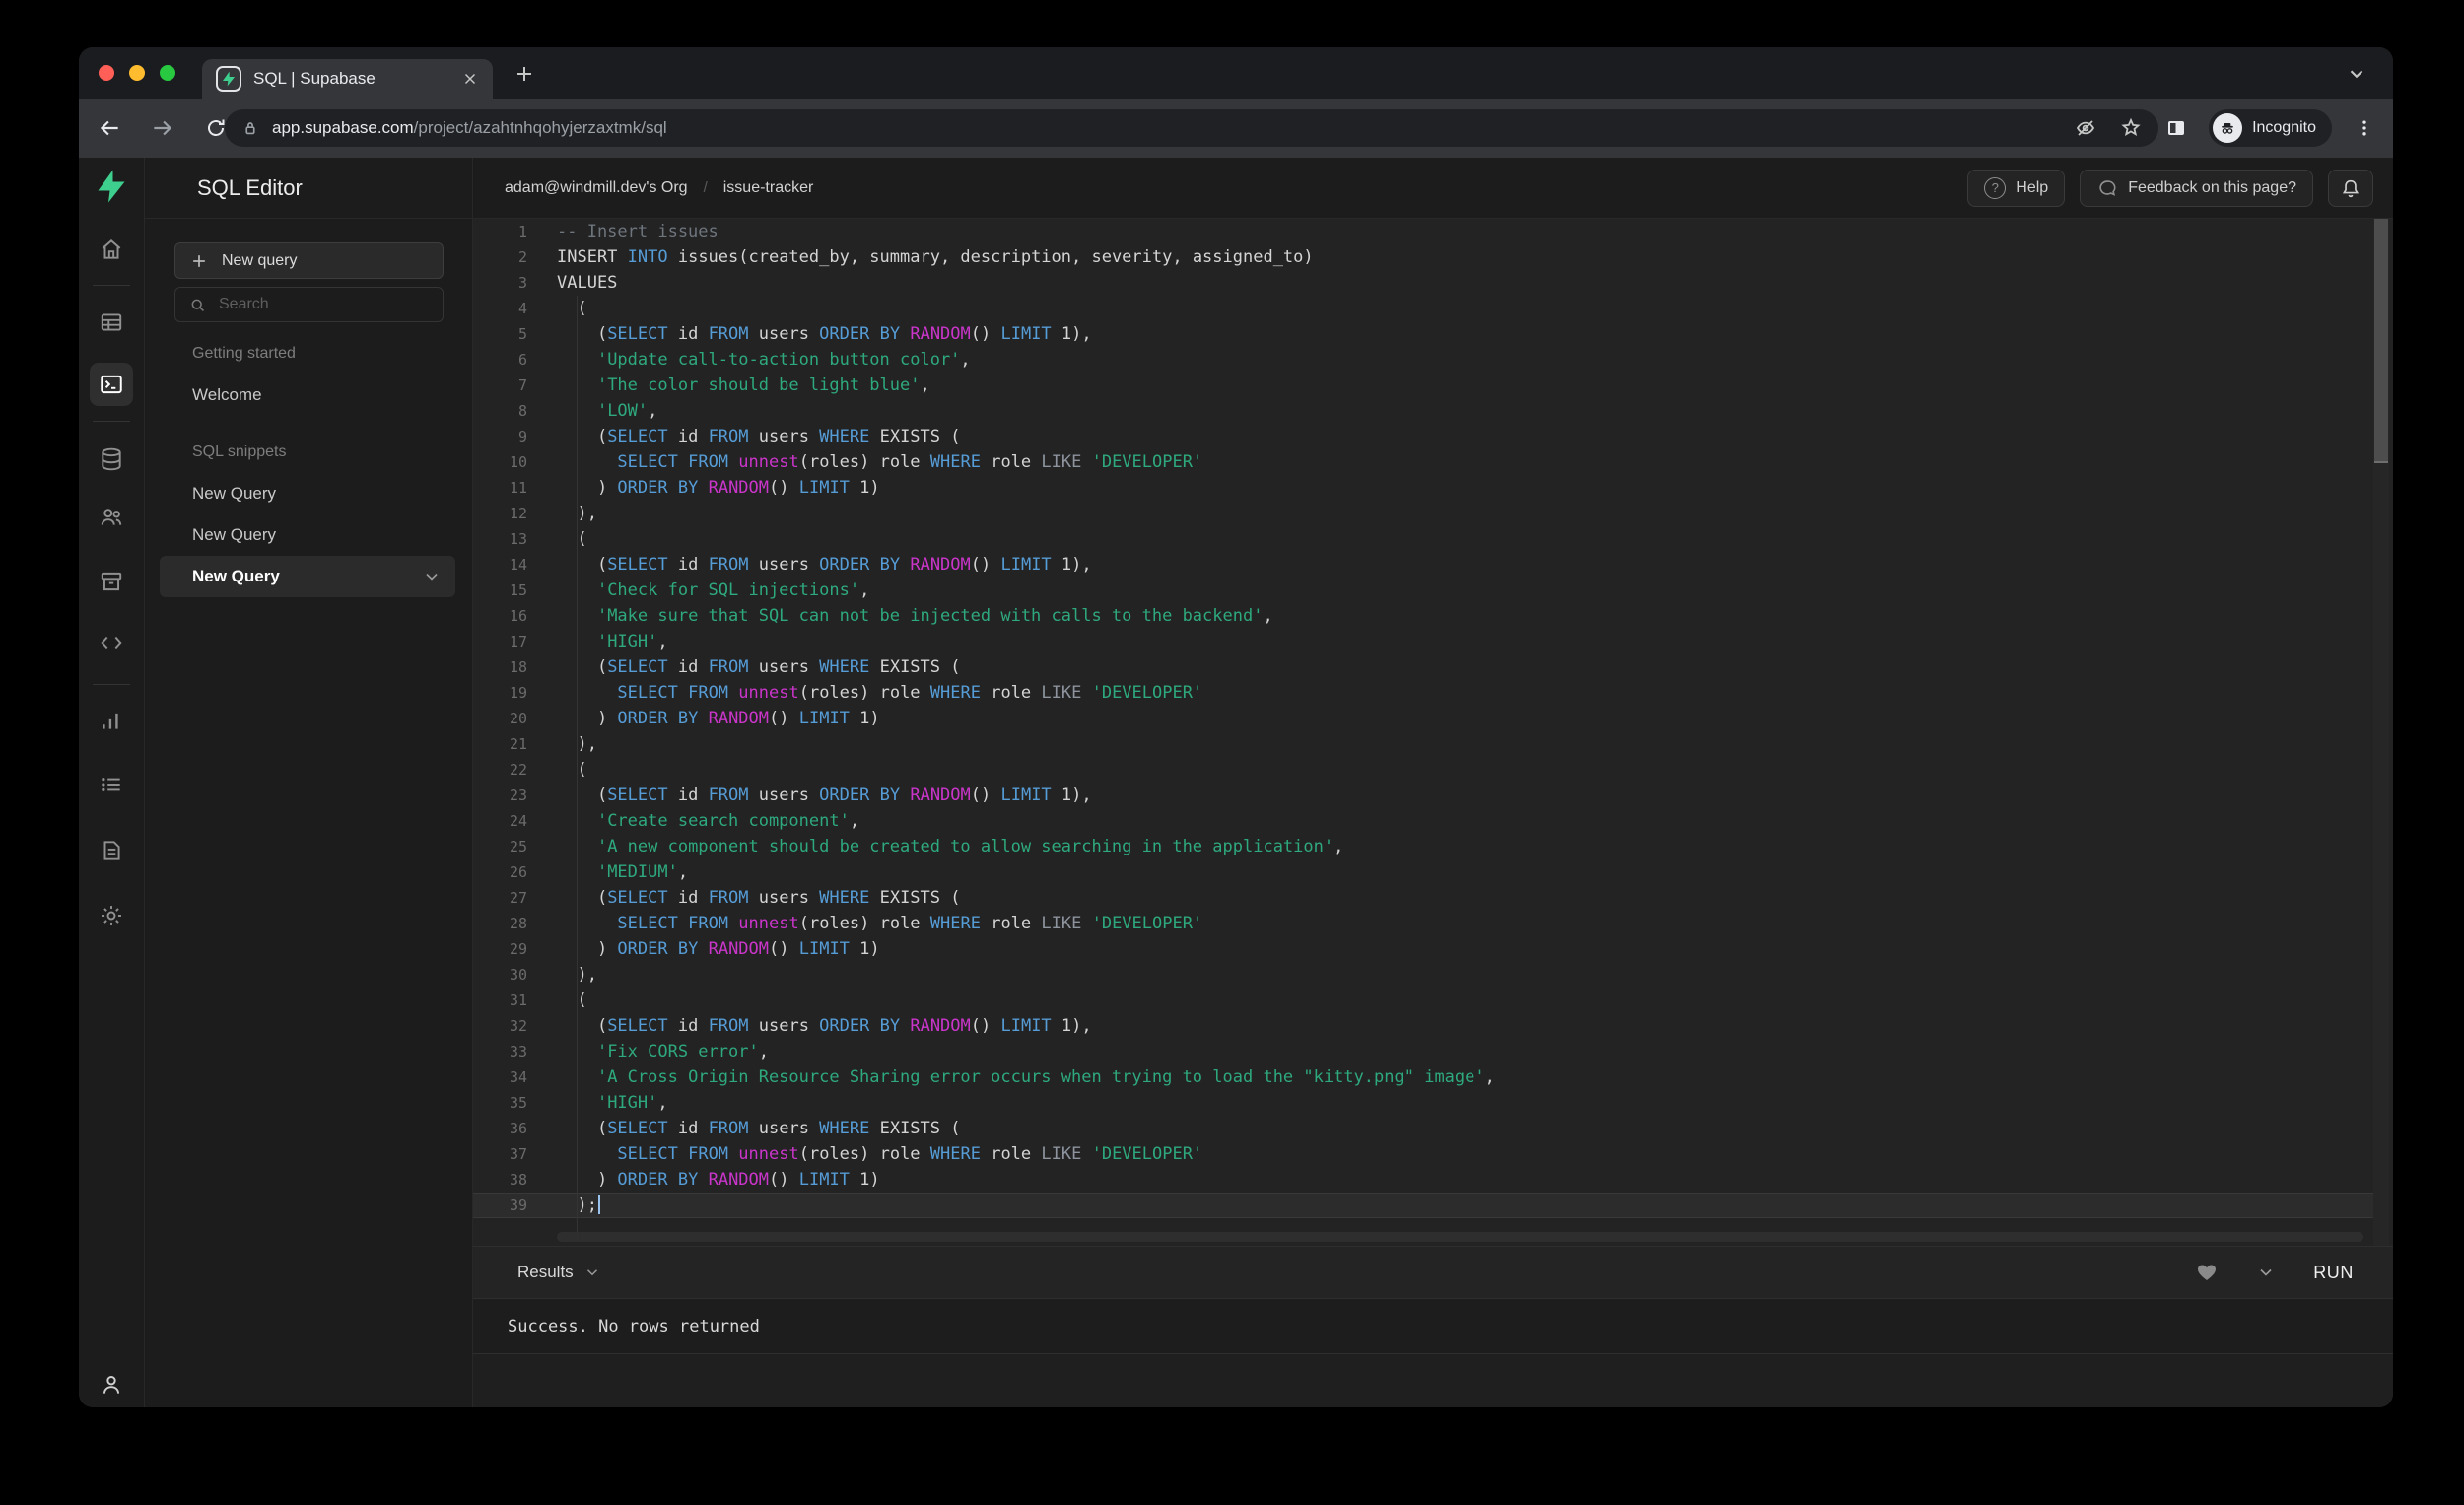 The image size is (2464, 1505). I want to click on run-button: RUN, so click(2333, 1273).